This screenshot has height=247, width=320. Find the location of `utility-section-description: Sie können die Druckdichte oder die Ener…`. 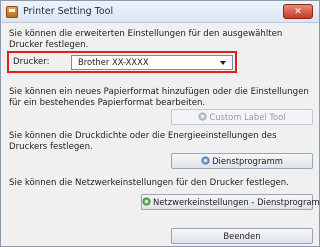

utility-section-description: Sie können die Druckdichte oder die Ener… is located at coordinates (143, 141).